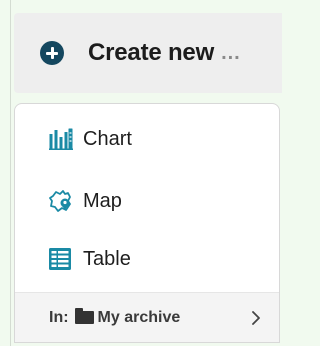 This screenshot has width=320, height=346. What do you see at coordinates (52, 53) in the screenshot?
I see `plus-circle-icon` at bounding box center [52, 53].